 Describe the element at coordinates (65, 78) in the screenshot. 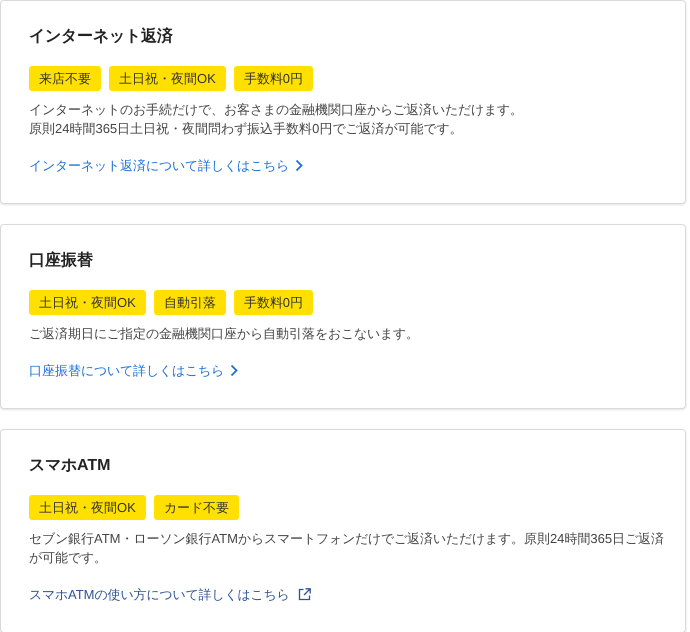

I see `feature-tag: 来店不要` at that location.